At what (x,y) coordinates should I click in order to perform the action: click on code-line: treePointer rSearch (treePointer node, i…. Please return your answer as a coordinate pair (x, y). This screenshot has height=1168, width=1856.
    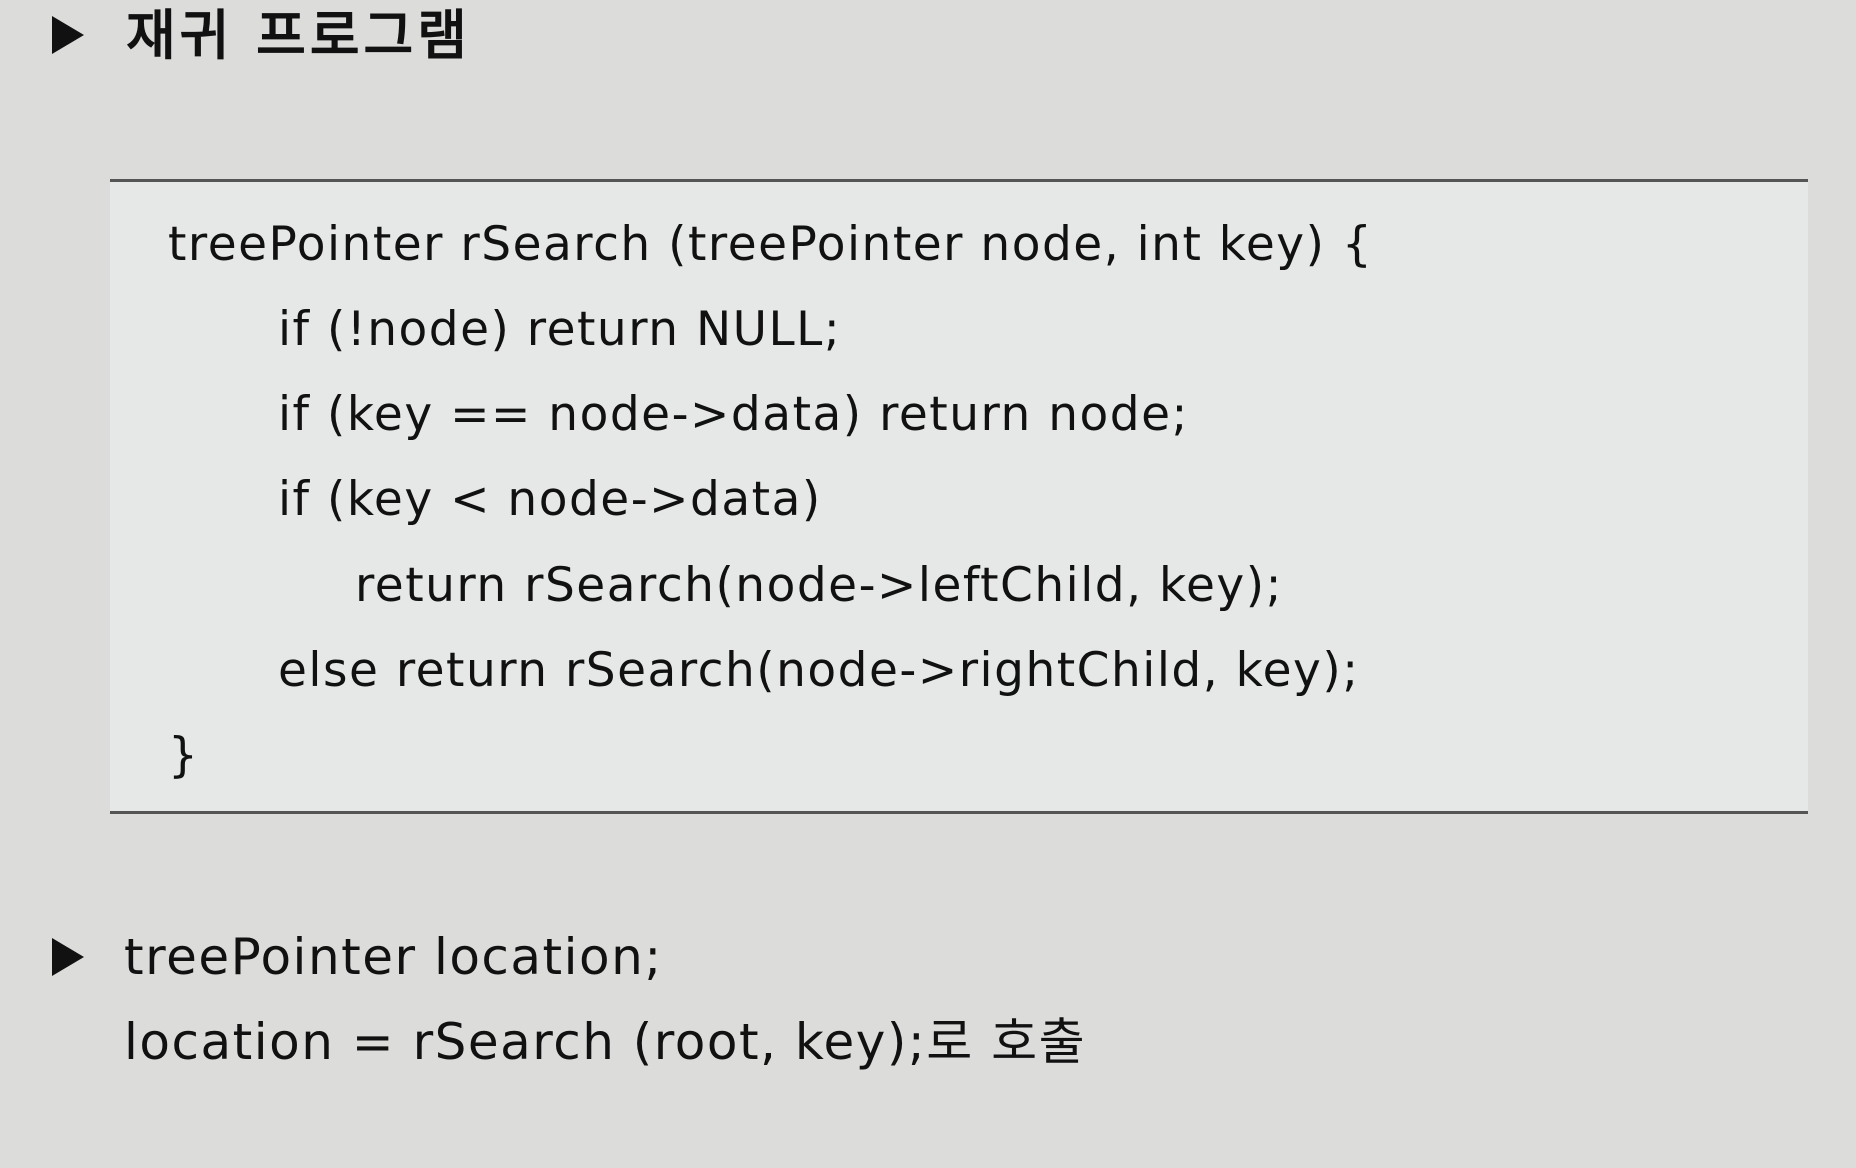
    Looking at the image, I should click on (771, 244).